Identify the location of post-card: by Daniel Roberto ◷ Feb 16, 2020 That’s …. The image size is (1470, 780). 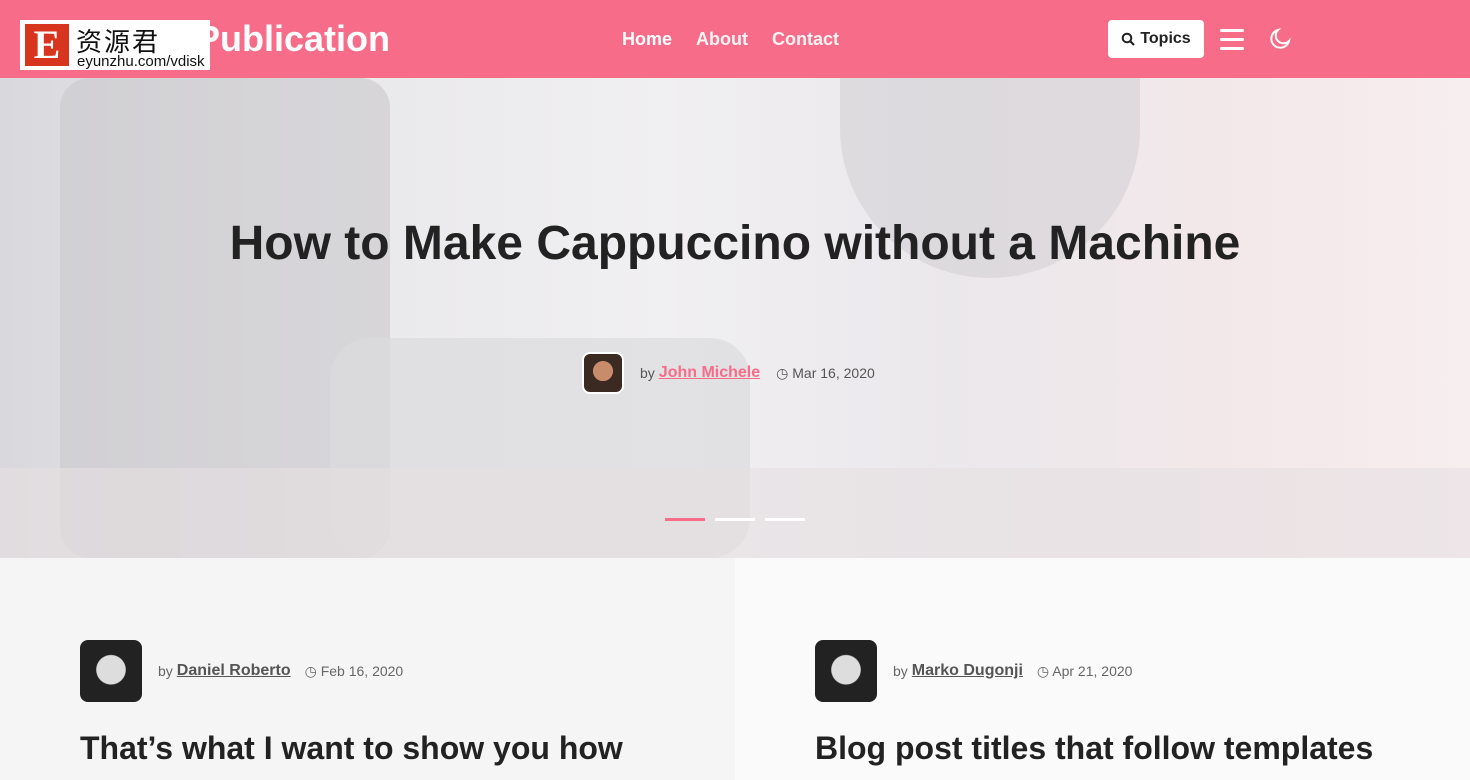
(367, 669).